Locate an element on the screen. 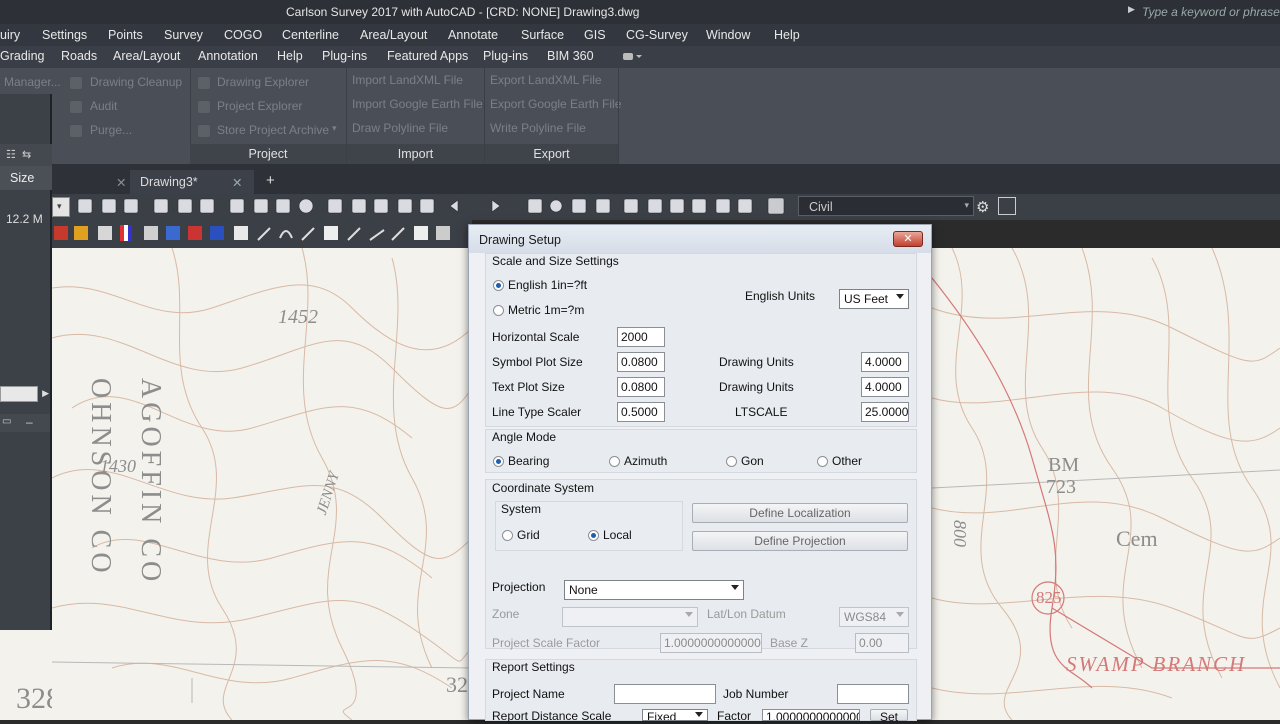 The width and height of the screenshot is (1280, 724). line-type-scaler-input: 0.5000 is located at coordinates (641, 412).